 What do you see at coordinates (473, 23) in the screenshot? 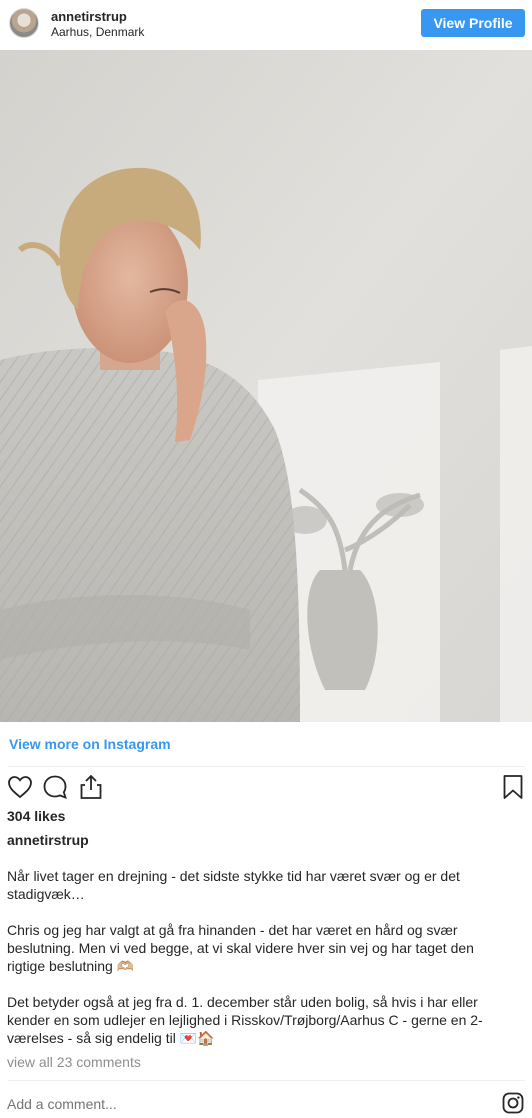
I see `view-profile-button: View Profile` at bounding box center [473, 23].